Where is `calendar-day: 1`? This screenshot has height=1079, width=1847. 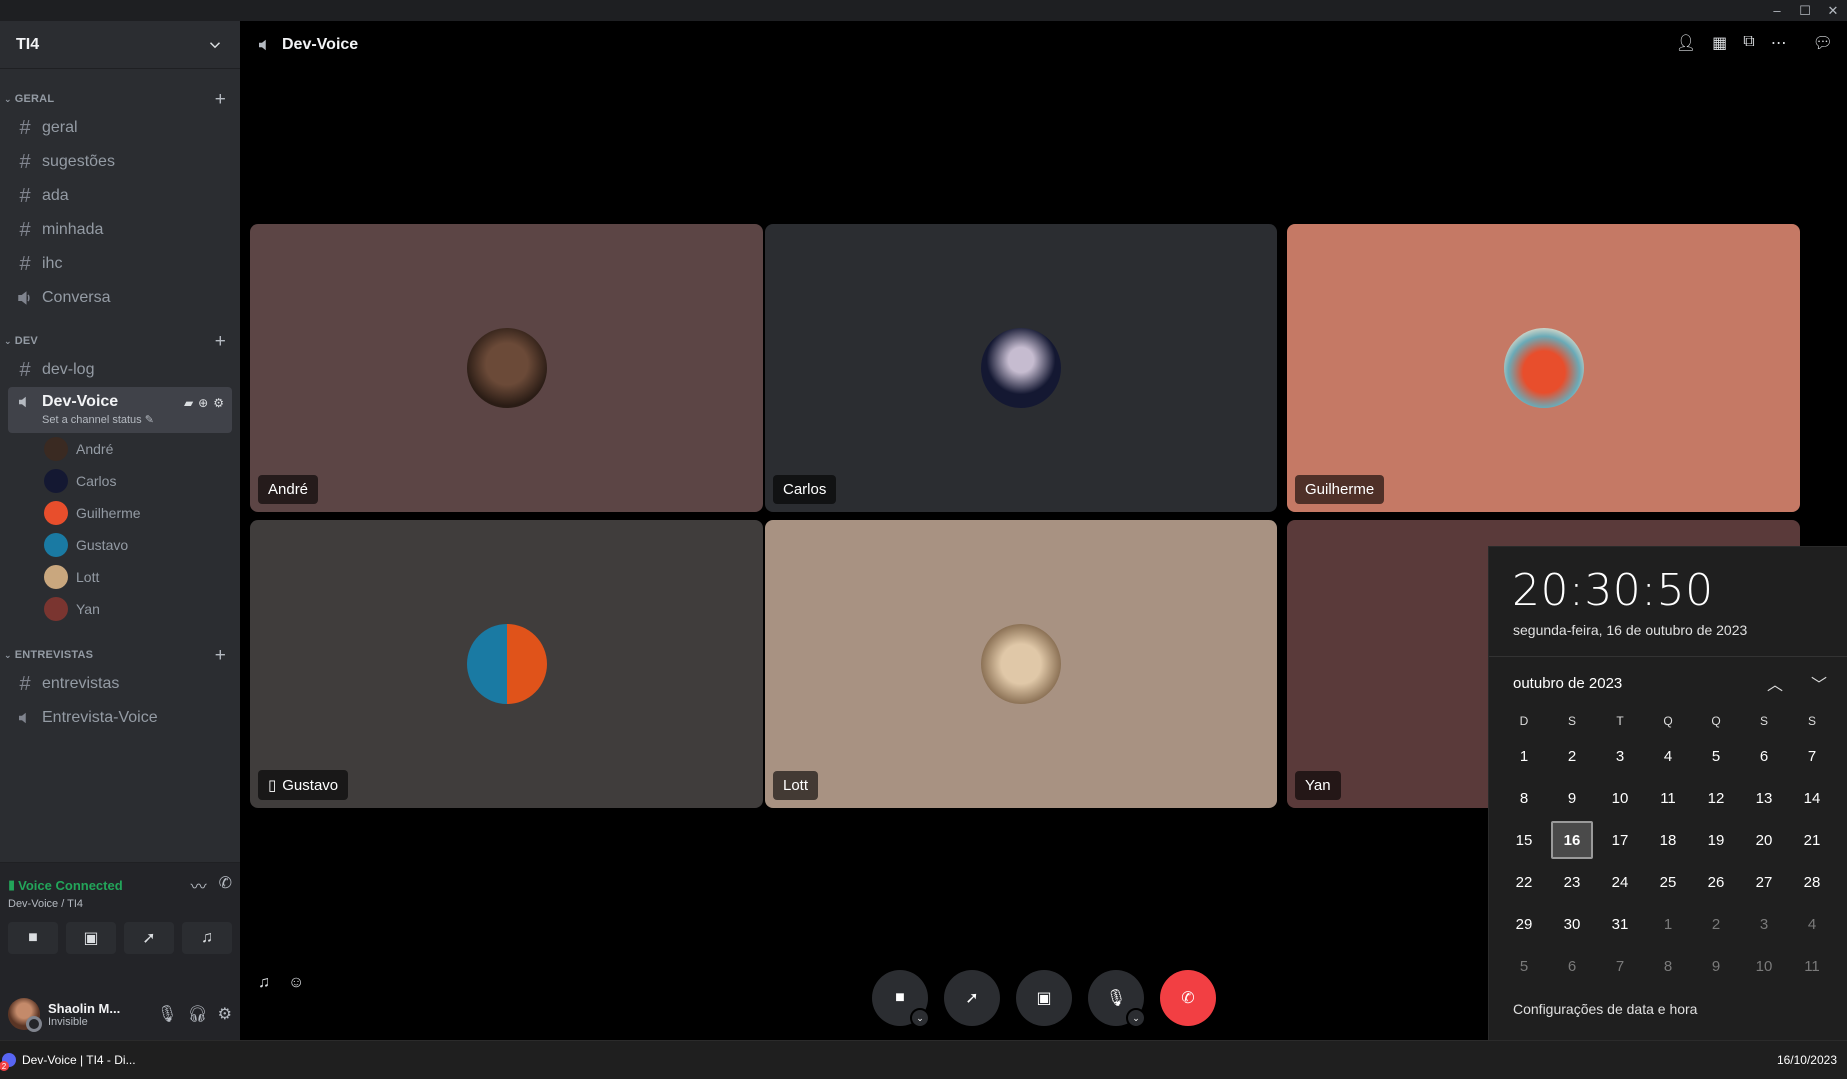
calendar-day: 1 is located at coordinates (1524, 756).